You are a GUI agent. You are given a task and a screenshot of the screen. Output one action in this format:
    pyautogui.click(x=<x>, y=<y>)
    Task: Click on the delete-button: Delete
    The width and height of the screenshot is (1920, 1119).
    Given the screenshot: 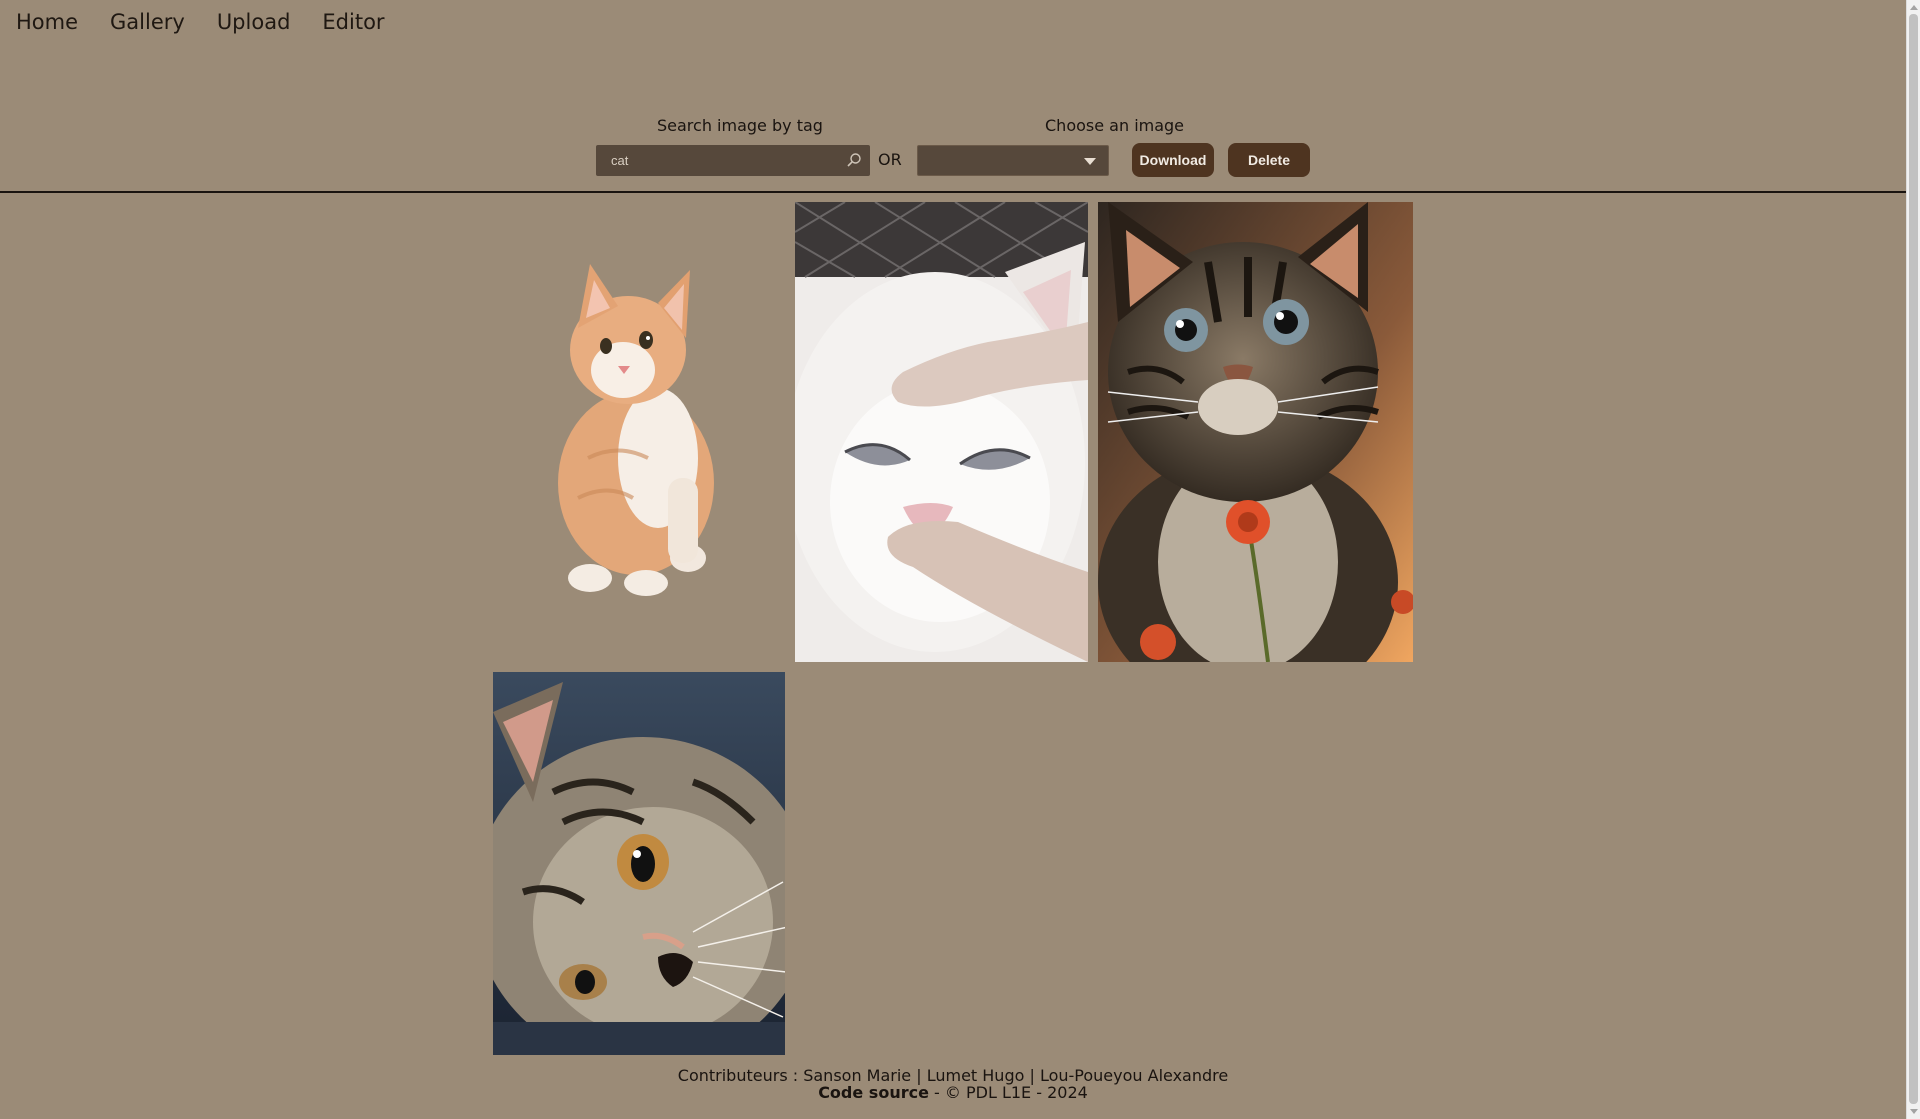 What is the action you would take?
    pyautogui.click(x=1269, y=160)
    